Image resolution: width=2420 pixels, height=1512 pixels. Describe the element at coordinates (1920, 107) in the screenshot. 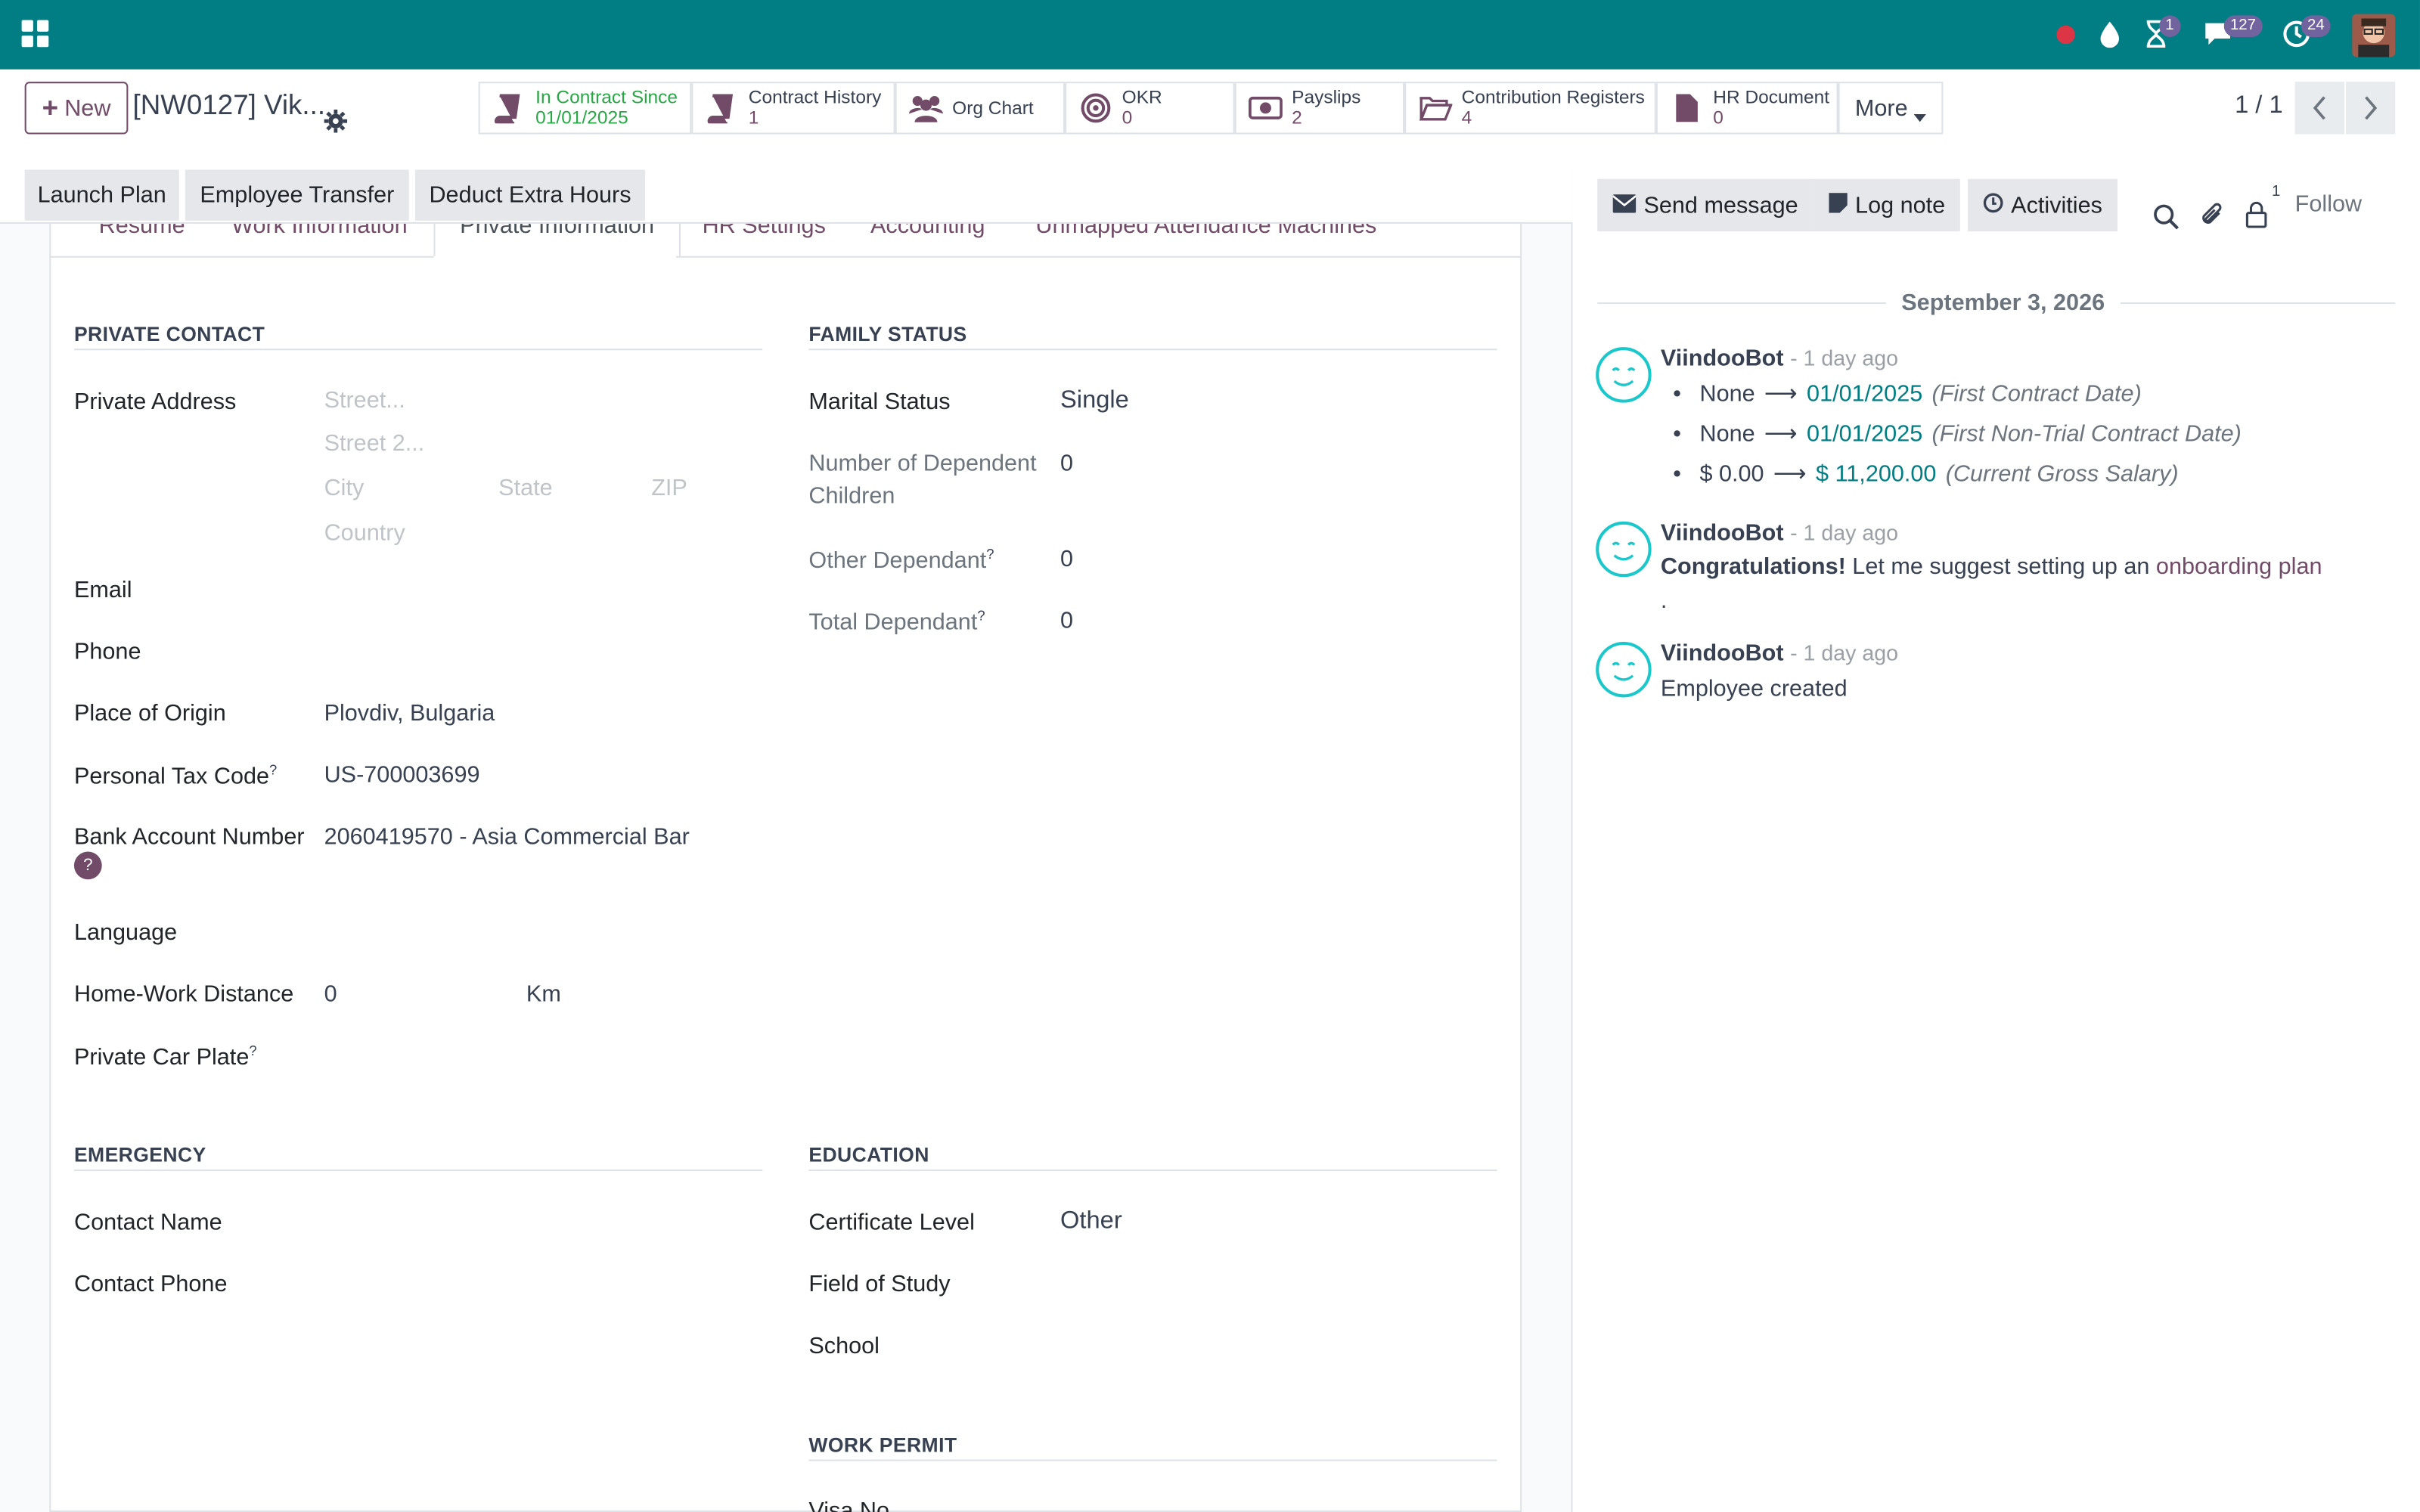

I see `caret-down-icon` at that location.